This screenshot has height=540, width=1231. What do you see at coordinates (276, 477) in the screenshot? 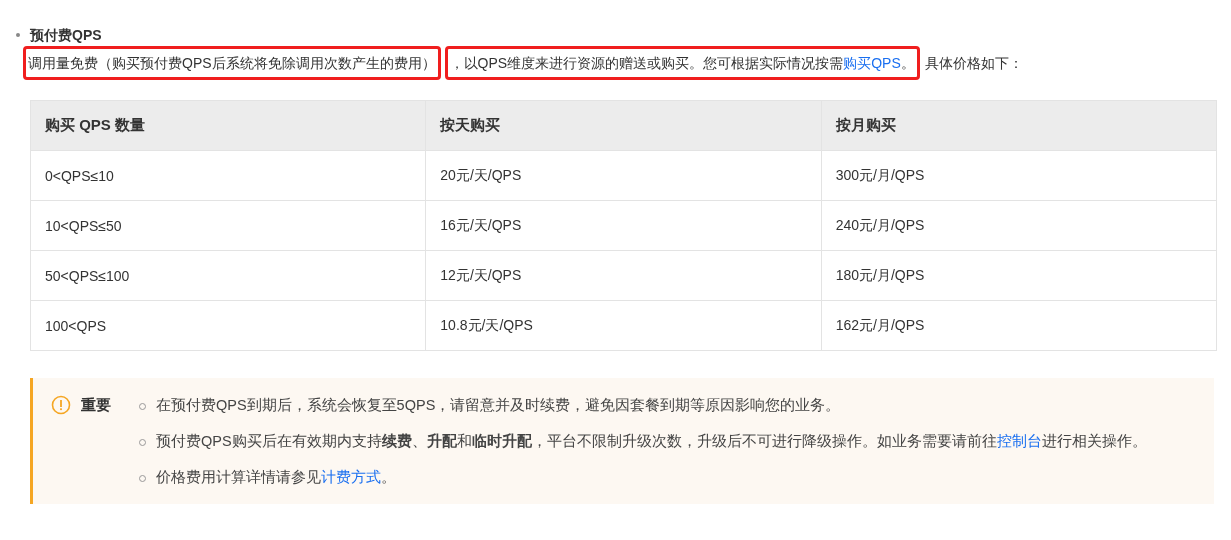
I see `notice-text: 价格费用计算详情请参见计费方式。` at bounding box center [276, 477].